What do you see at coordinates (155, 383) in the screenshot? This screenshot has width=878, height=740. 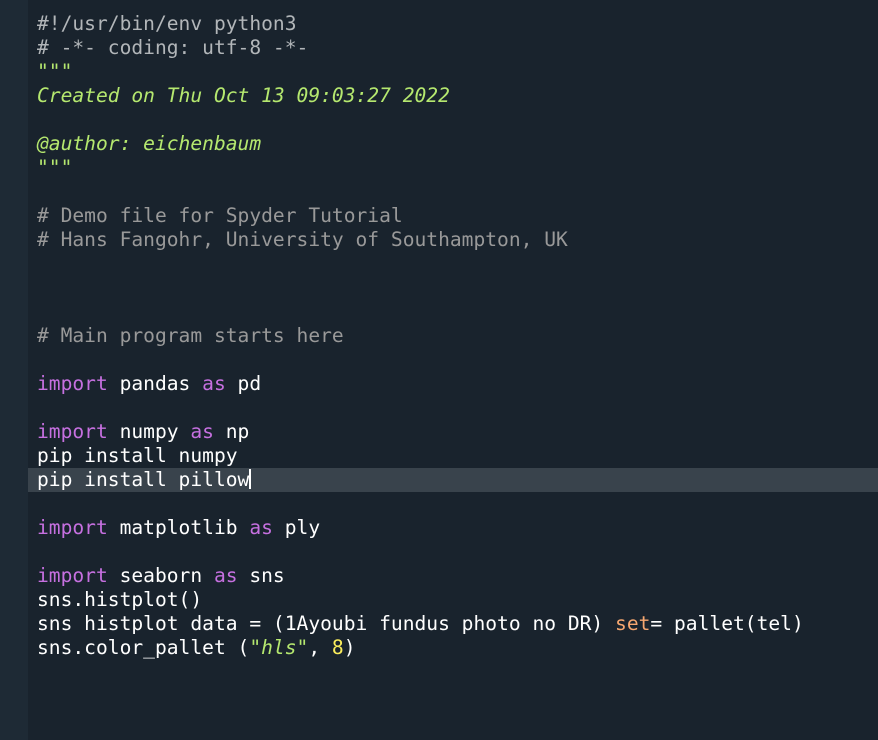 I see `code-token: pandas` at bounding box center [155, 383].